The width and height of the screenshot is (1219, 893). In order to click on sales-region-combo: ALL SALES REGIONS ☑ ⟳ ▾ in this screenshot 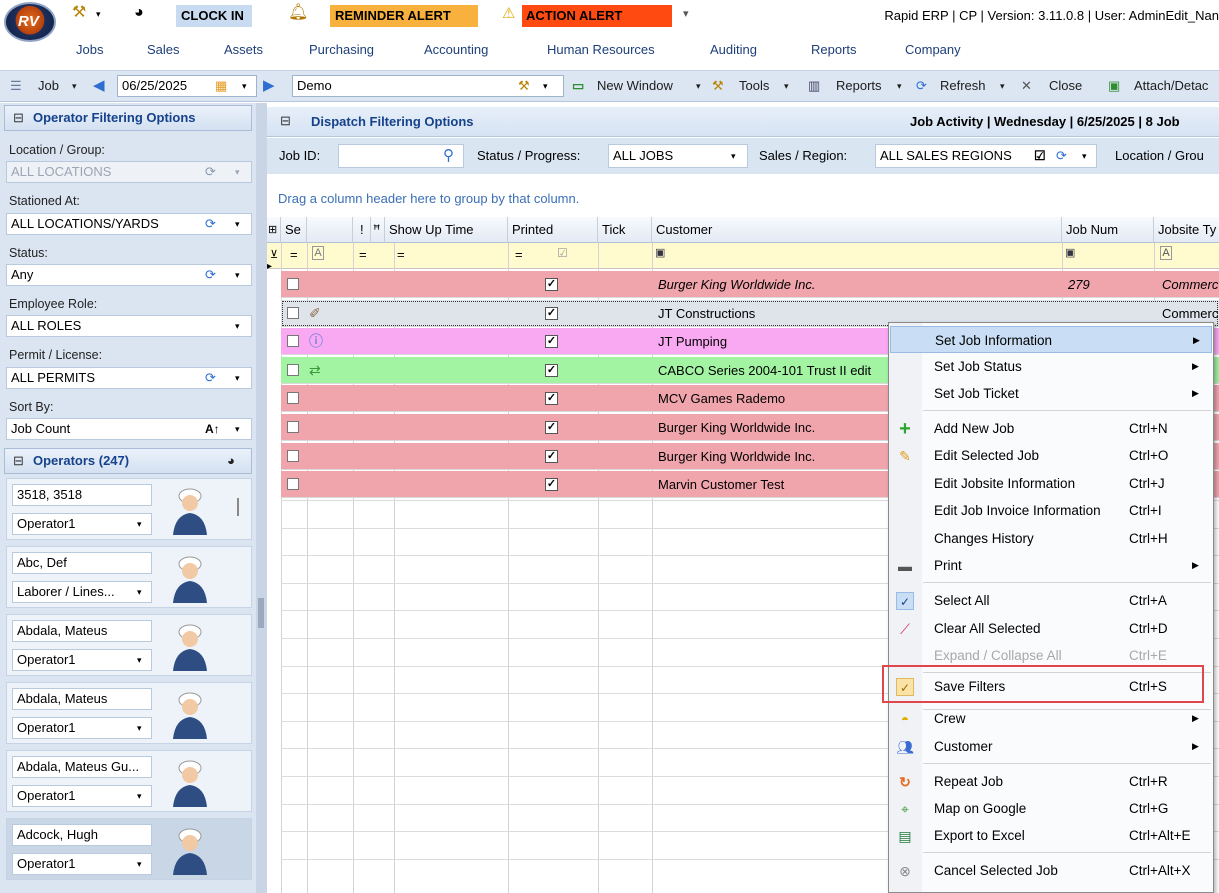, I will do `click(986, 156)`.